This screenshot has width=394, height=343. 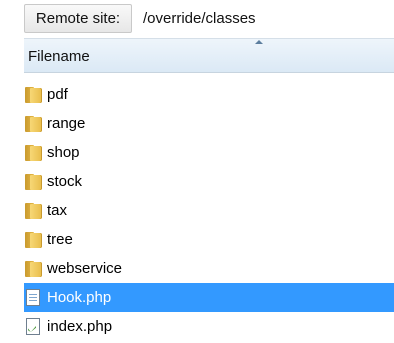 I want to click on file-row-range: range, so click(x=209, y=123).